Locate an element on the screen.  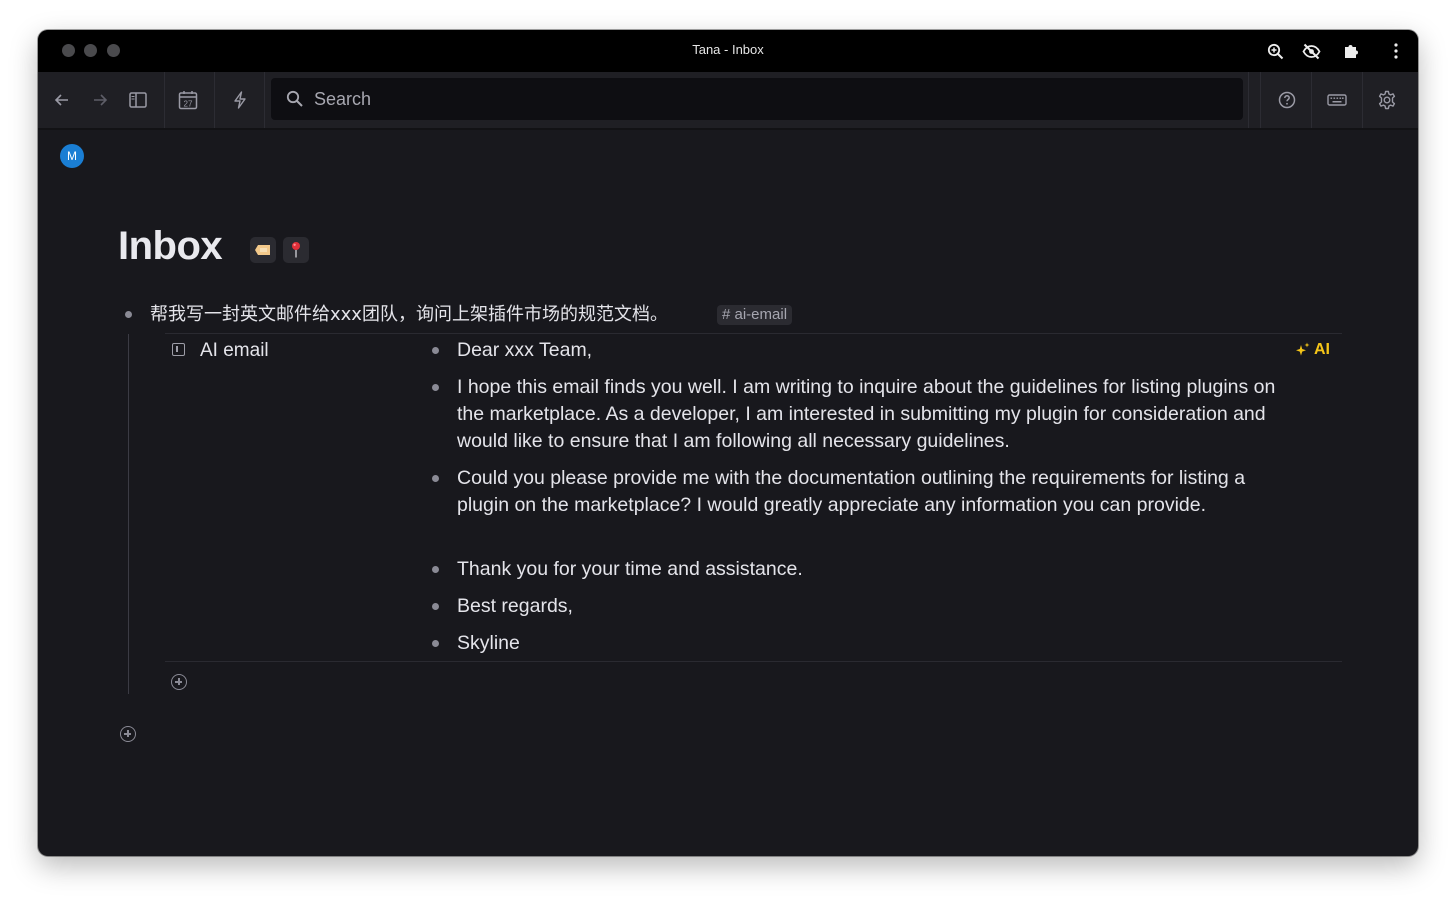
search-placeholder: Search is located at coordinates (343, 98).